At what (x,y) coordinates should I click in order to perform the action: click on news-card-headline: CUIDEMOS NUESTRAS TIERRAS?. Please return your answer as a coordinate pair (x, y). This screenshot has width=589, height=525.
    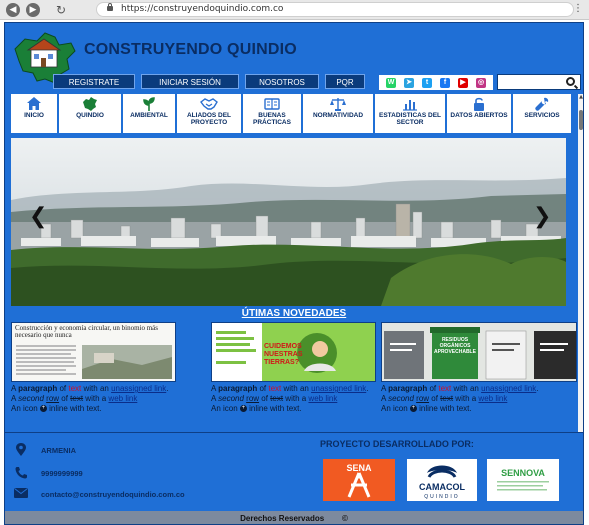
    Looking at the image, I should click on (283, 354).